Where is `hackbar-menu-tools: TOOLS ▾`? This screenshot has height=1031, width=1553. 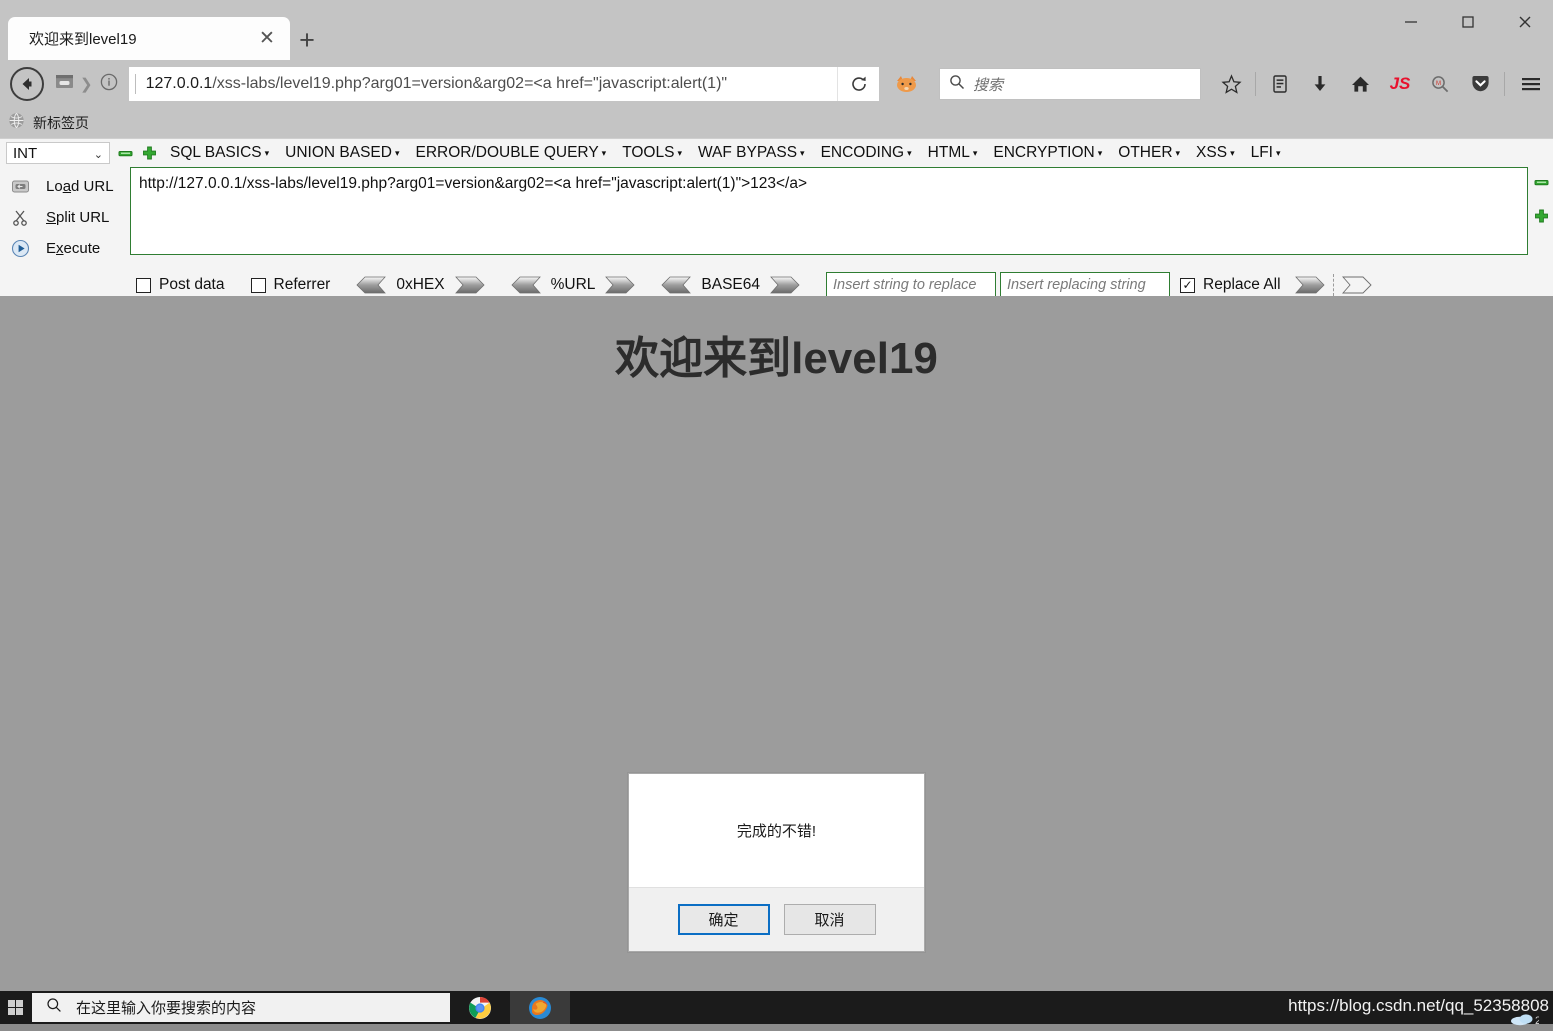
hackbar-menu-tools: TOOLS ▾ is located at coordinates (652, 153).